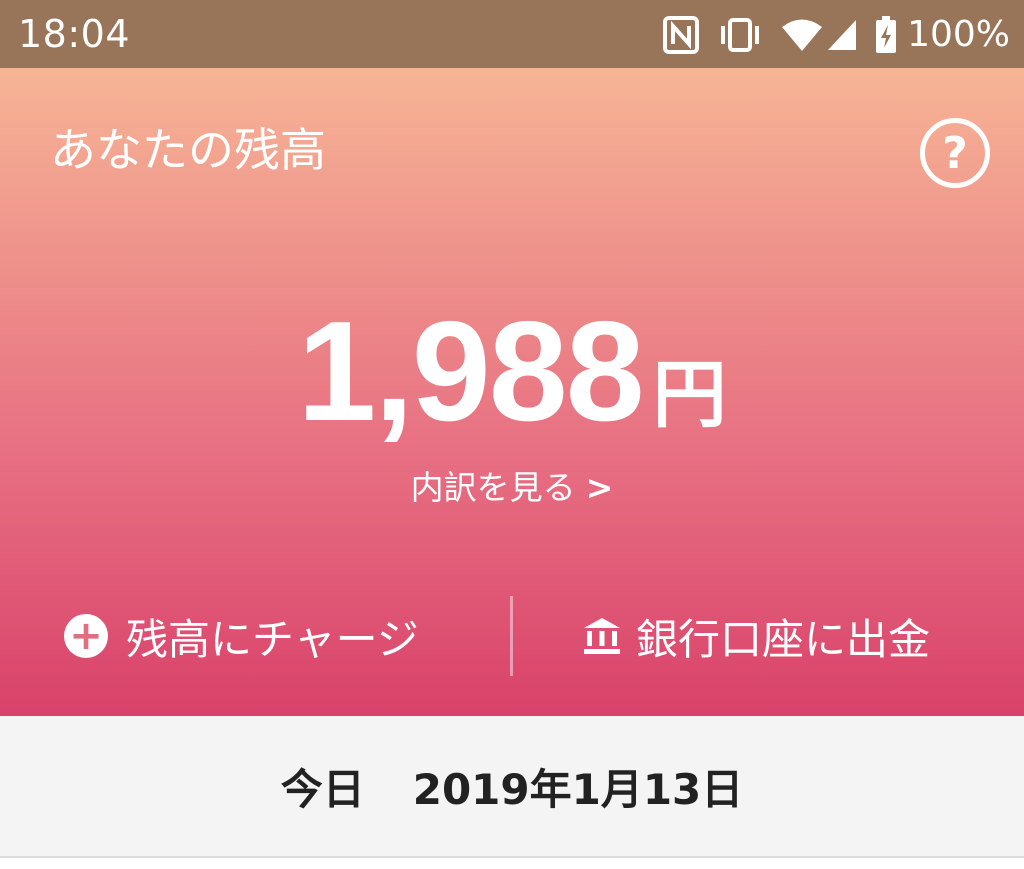 The width and height of the screenshot is (1024, 869). I want to click on bank-icon, so click(602, 636).